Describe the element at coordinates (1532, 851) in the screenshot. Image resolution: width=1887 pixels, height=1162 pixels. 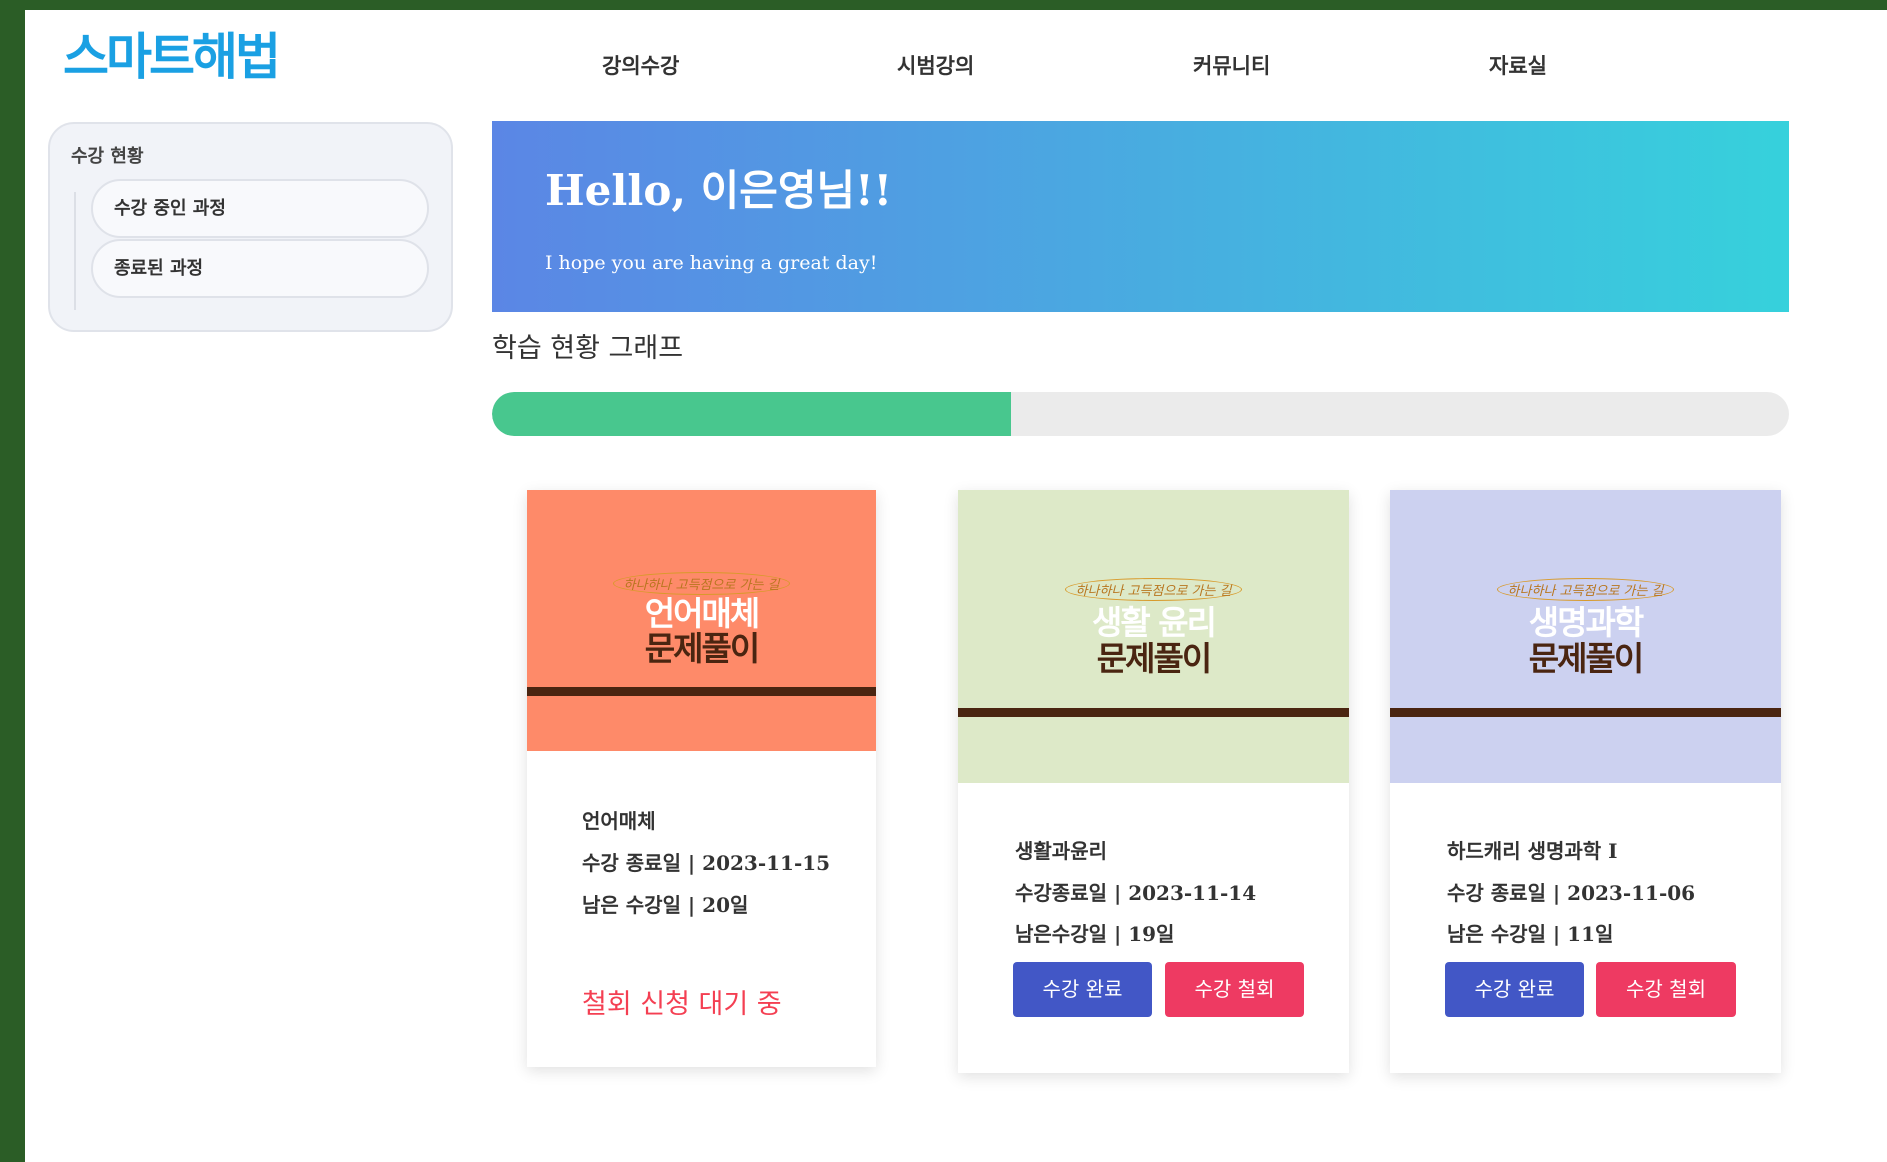
I see `course-name: 하드캐리 생명과학 I` at that location.